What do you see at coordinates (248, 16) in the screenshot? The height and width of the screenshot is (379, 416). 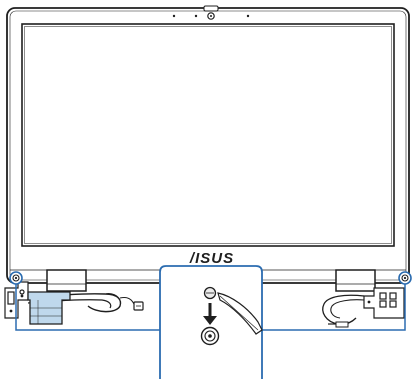 I see `microphone-right-dot` at bounding box center [248, 16].